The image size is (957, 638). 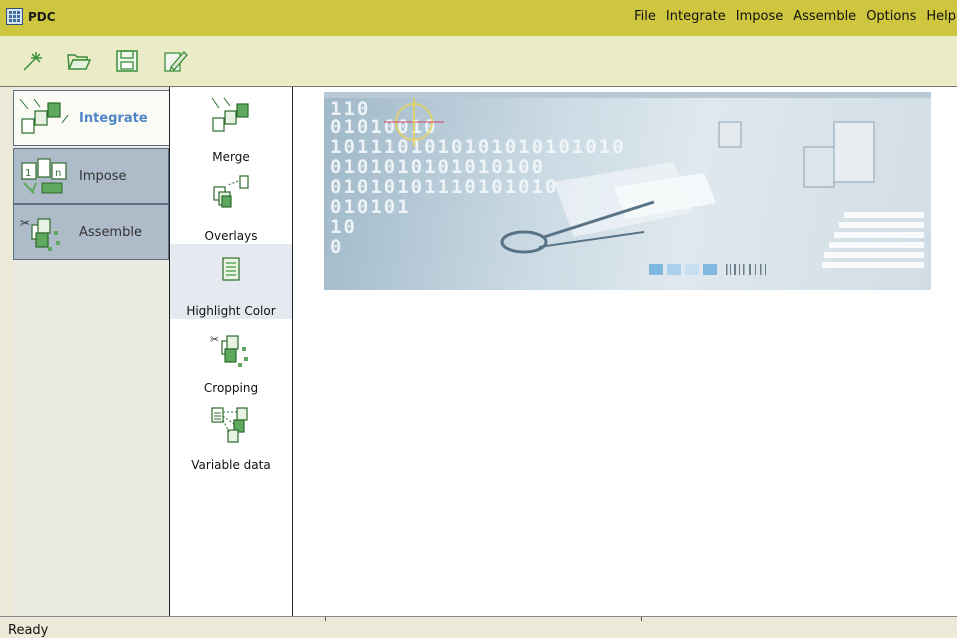 I want to click on svg-text: 1, so click(x=28, y=173).